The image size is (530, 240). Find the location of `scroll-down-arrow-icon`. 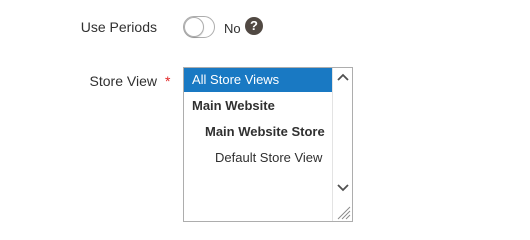

scroll-down-arrow-icon is located at coordinates (342, 190).